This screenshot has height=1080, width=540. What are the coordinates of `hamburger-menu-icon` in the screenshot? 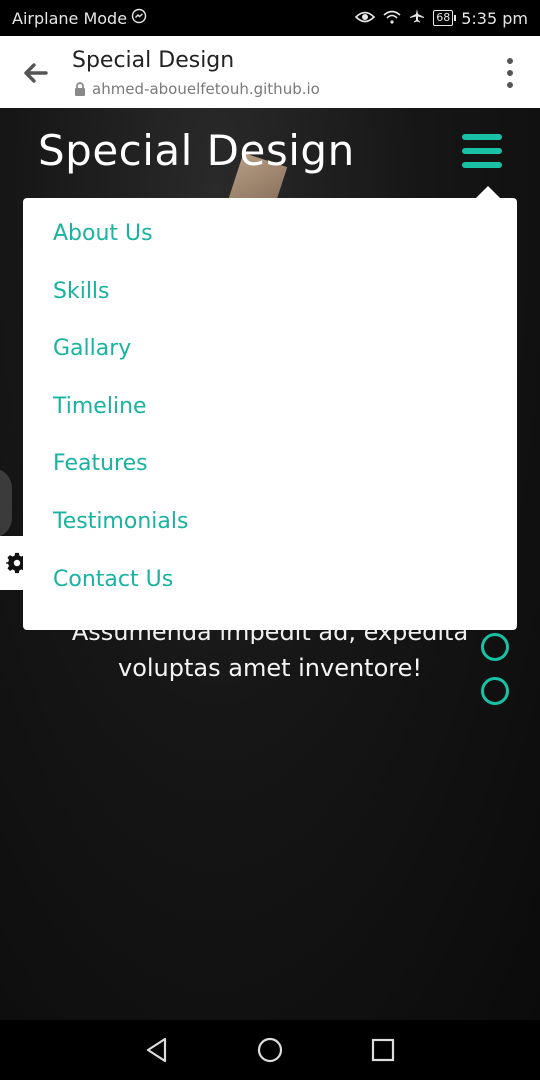 It's located at (482, 151).